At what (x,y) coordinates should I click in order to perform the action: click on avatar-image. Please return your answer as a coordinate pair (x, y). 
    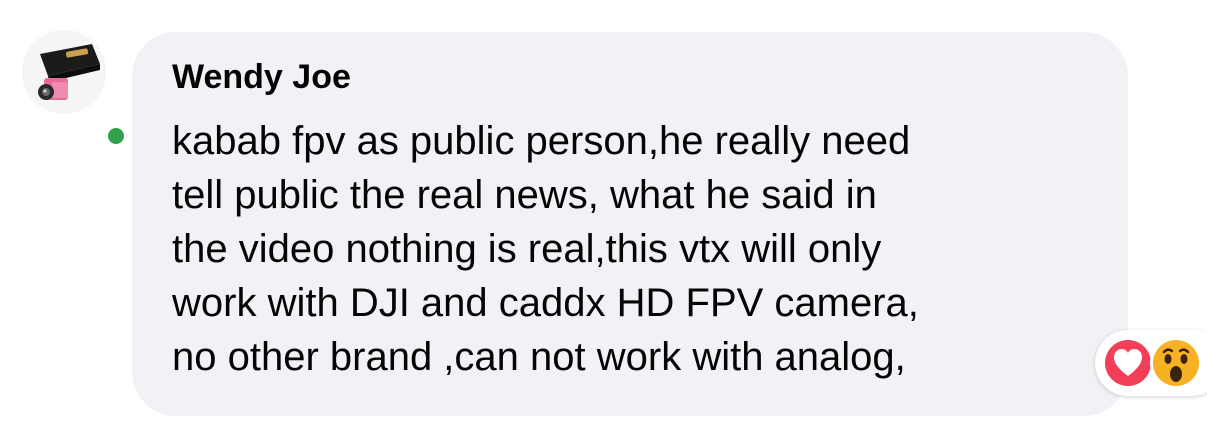
    Looking at the image, I should click on (64, 72).